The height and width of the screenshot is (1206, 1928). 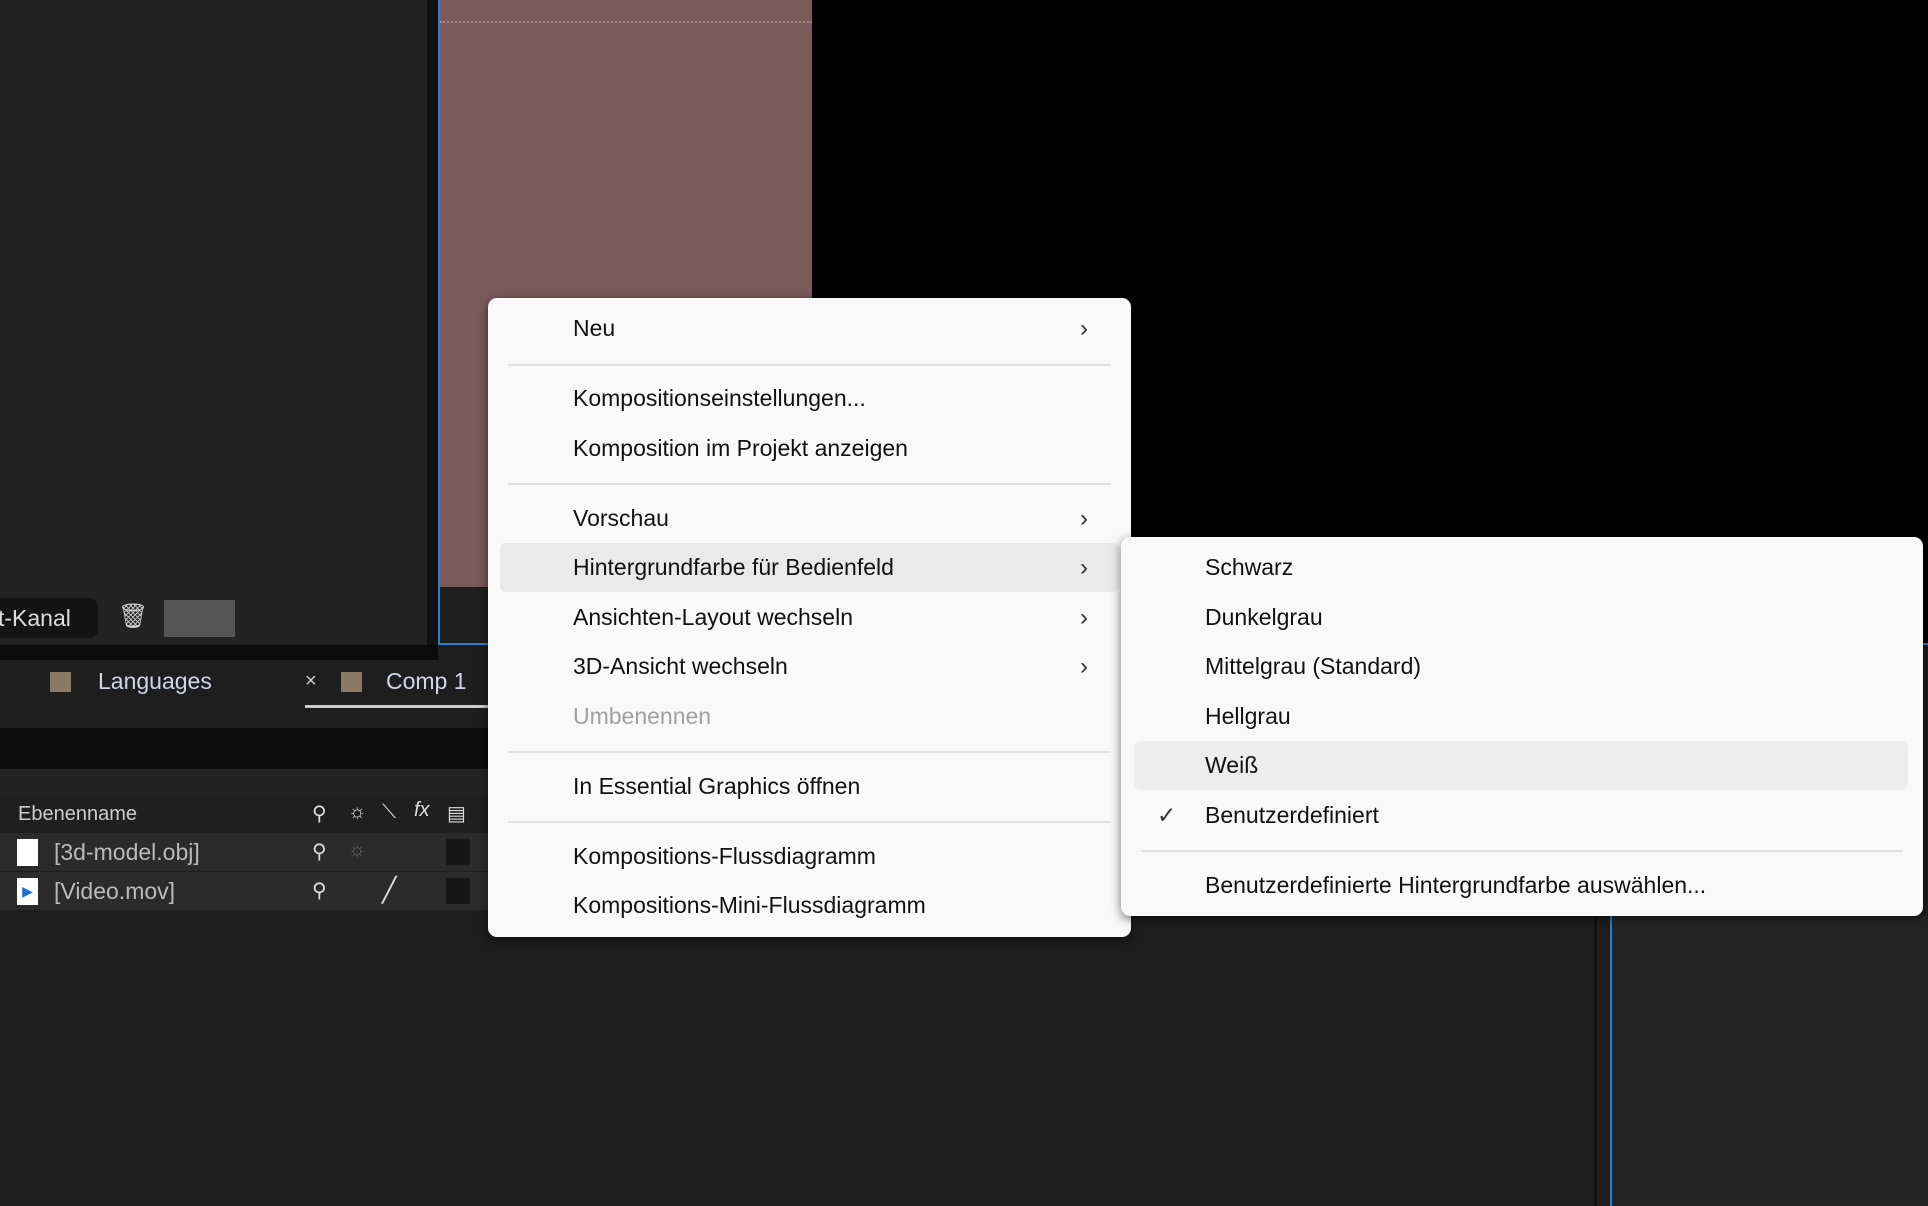 I want to click on column-header-layer-name: Ebenenname, so click(x=77, y=814).